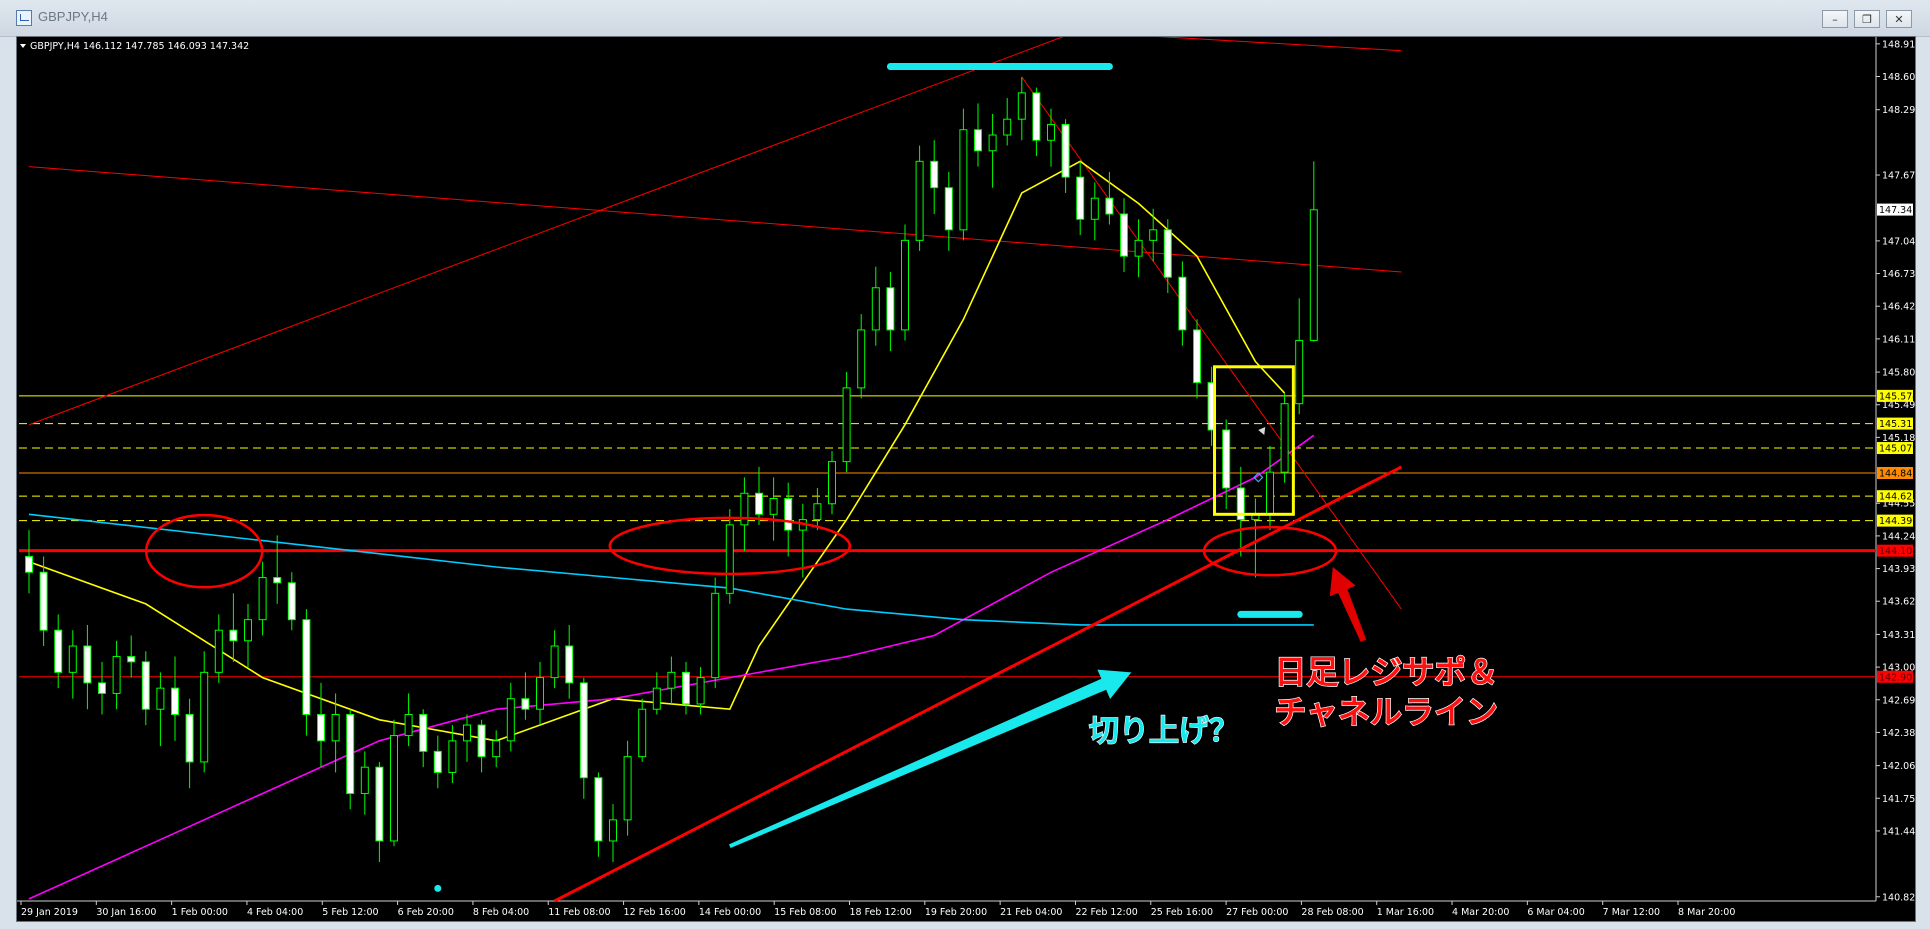 Image resolution: width=1930 pixels, height=929 pixels. Describe the element at coordinates (1257, 912) in the screenshot. I see `time-tick-label: 27 Feb 00:00` at that location.